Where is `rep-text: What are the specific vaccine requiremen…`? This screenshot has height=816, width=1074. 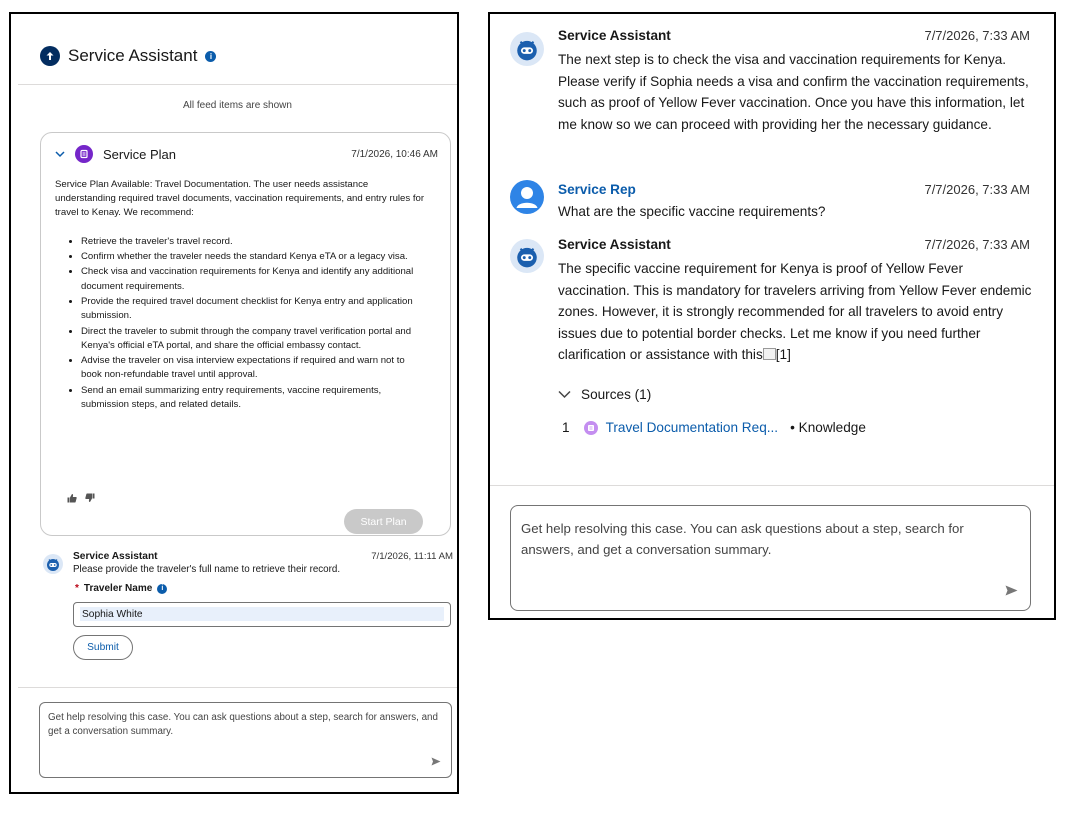 rep-text: What are the specific vaccine requiremen… is located at coordinates (692, 211).